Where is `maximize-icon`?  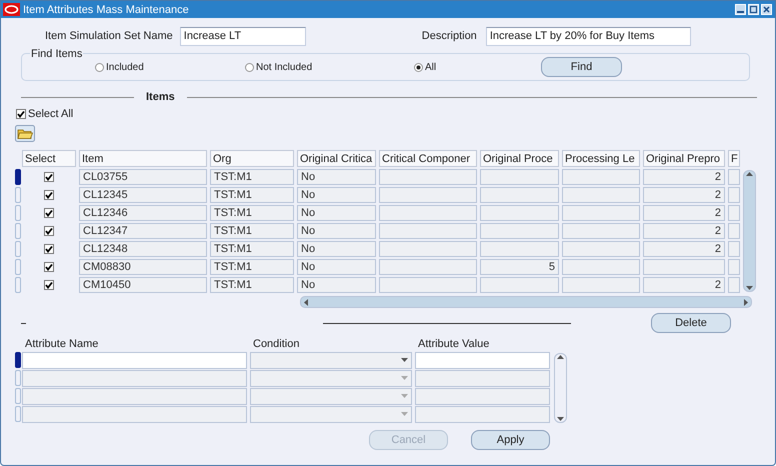
maximize-icon is located at coordinates (753, 9).